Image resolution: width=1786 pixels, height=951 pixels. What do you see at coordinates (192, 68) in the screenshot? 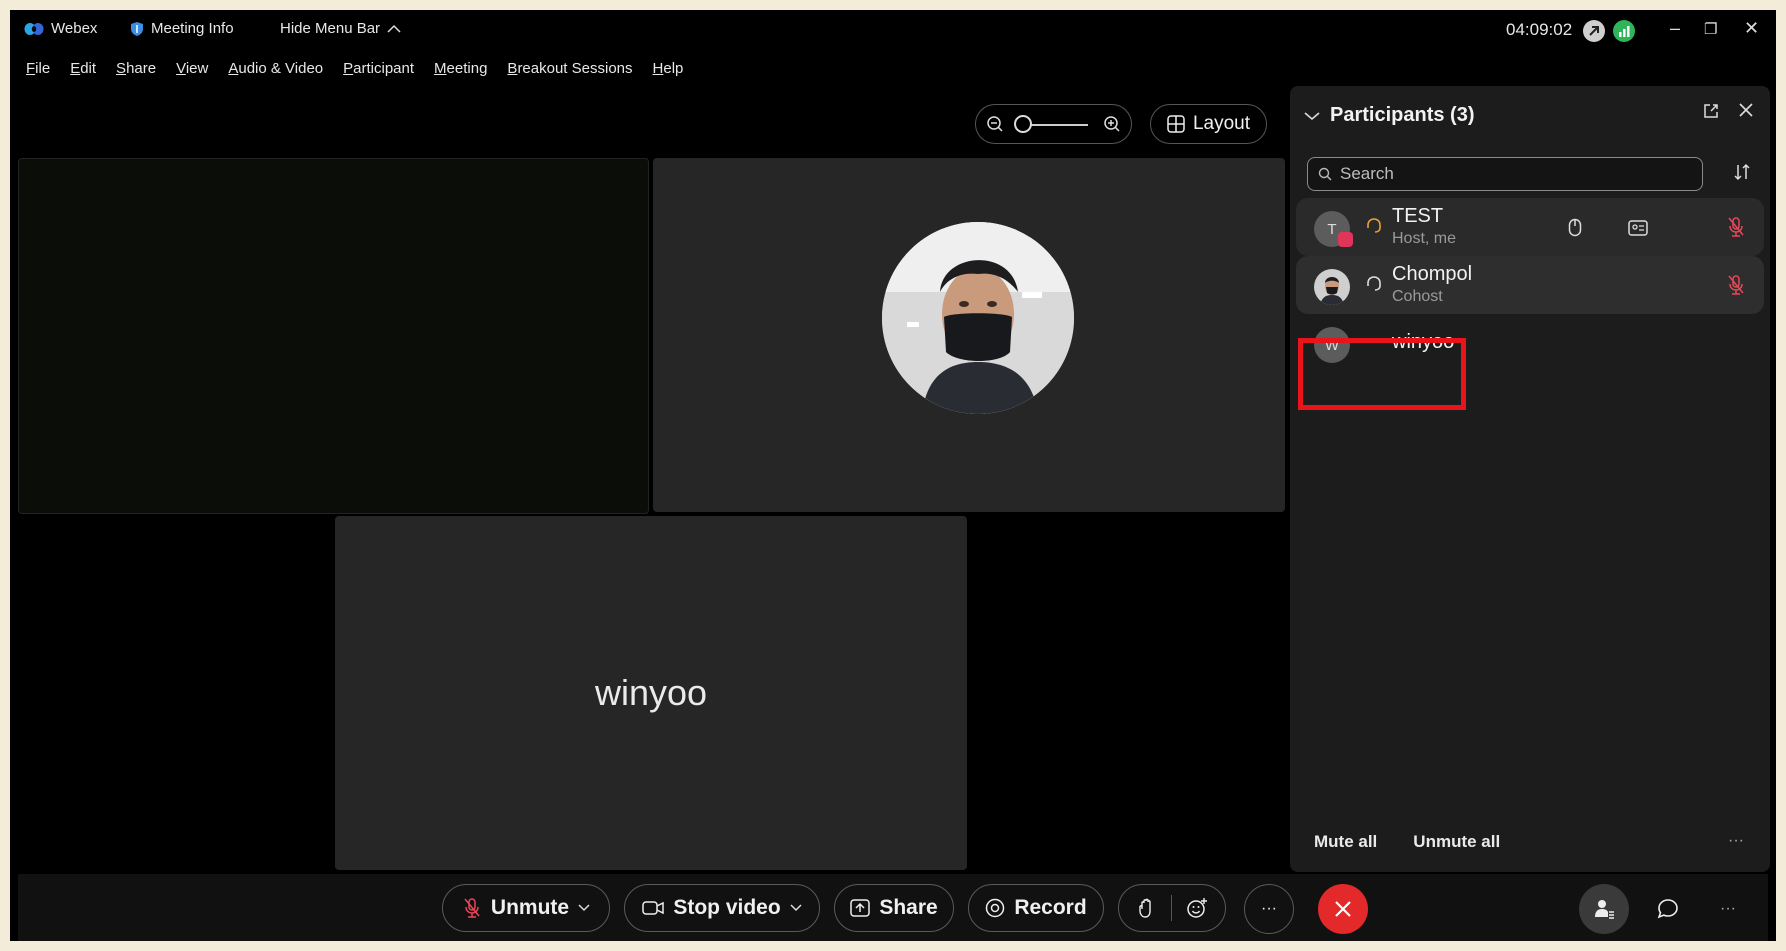
I see `menu-view: View` at bounding box center [192, 68].